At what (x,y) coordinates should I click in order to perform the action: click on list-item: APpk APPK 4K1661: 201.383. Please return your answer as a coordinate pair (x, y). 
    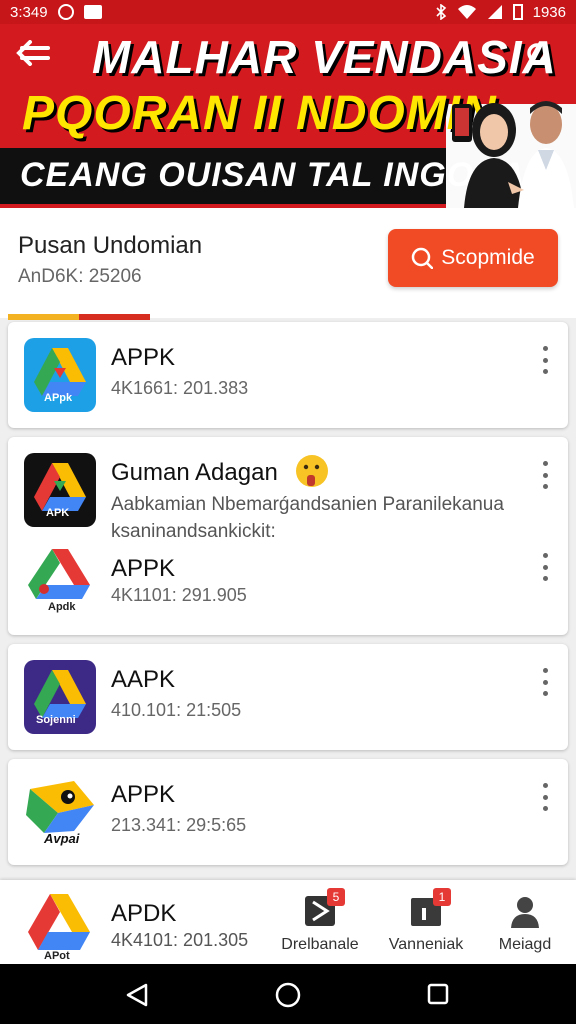
    Looking at the image, I should click on (288, 367).